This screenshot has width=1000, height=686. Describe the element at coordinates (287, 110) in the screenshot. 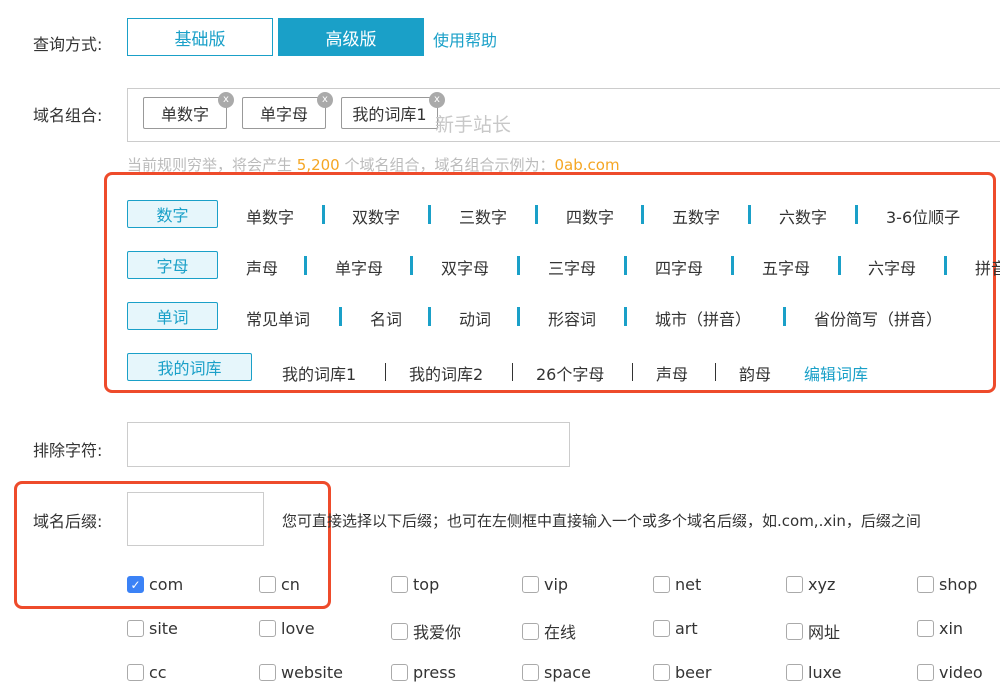

I see `combo-tag: 单字母 x` at that location.